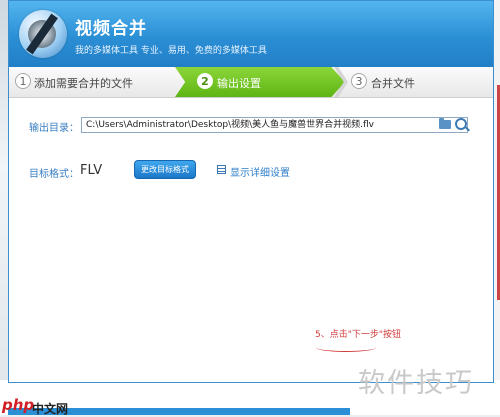 Image resolution: width=500 pixels, height=417 pixels. Describe the element at coordinates (346, 347) in the screenshot. I see `annotation-underline` at that location.